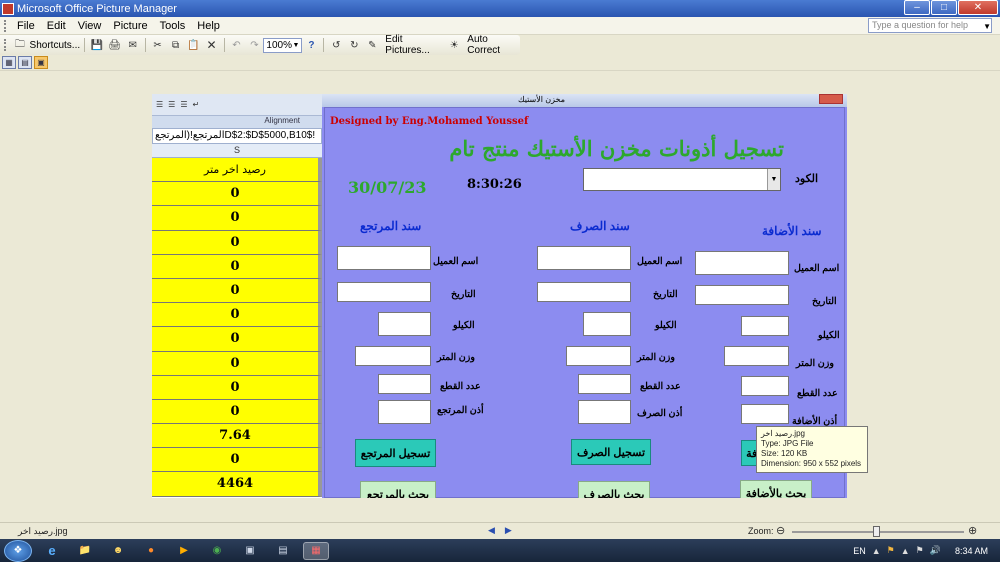  I want to click on action-center-icon: ⚑, so click(920, 550).